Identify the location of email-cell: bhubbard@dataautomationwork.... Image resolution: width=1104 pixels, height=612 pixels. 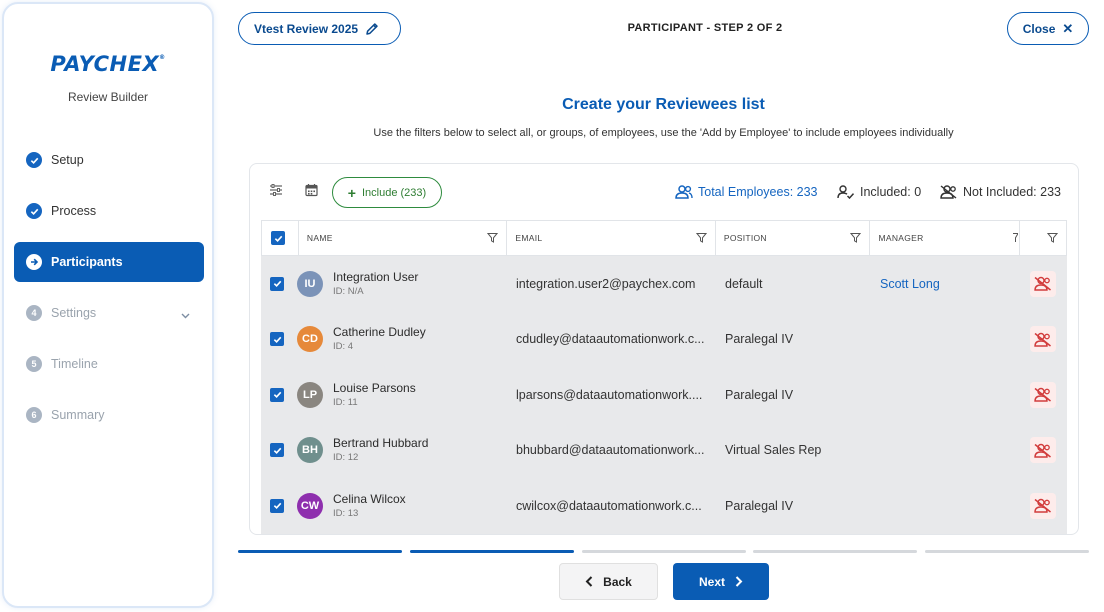
(611, 451).